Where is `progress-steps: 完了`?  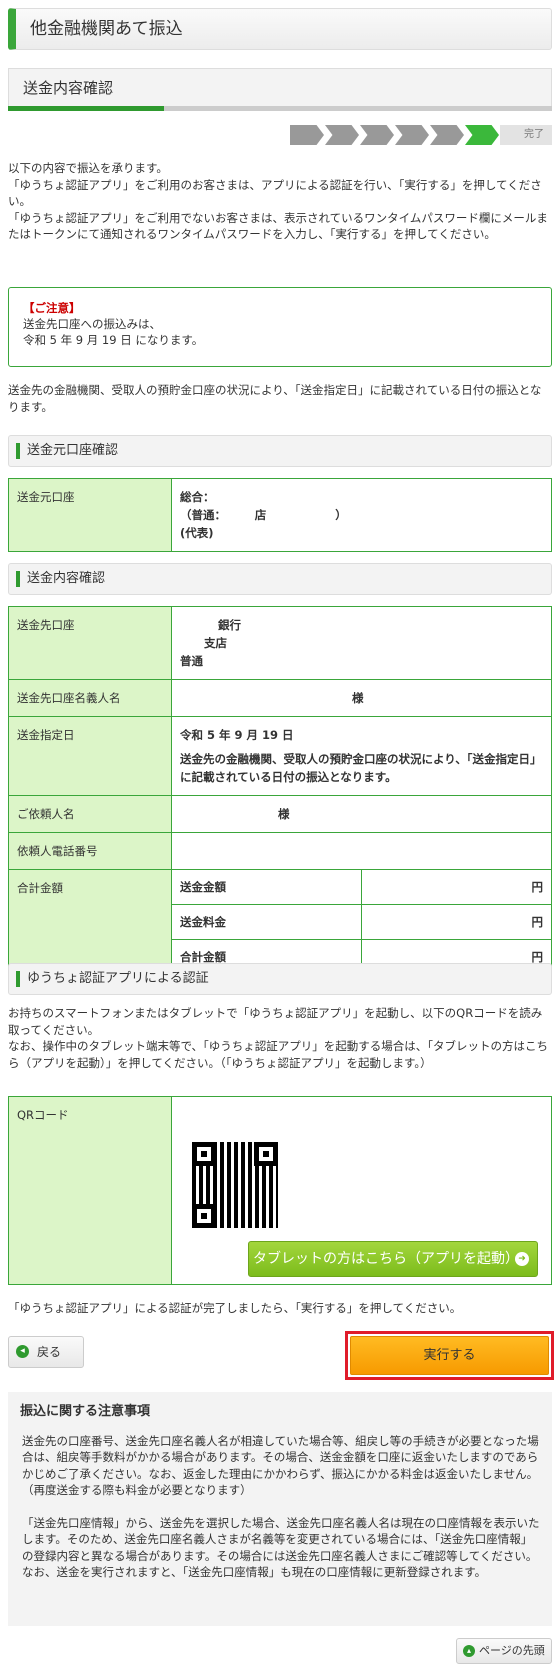
progress-steps: 完了 is located at coordinates (421, 135).